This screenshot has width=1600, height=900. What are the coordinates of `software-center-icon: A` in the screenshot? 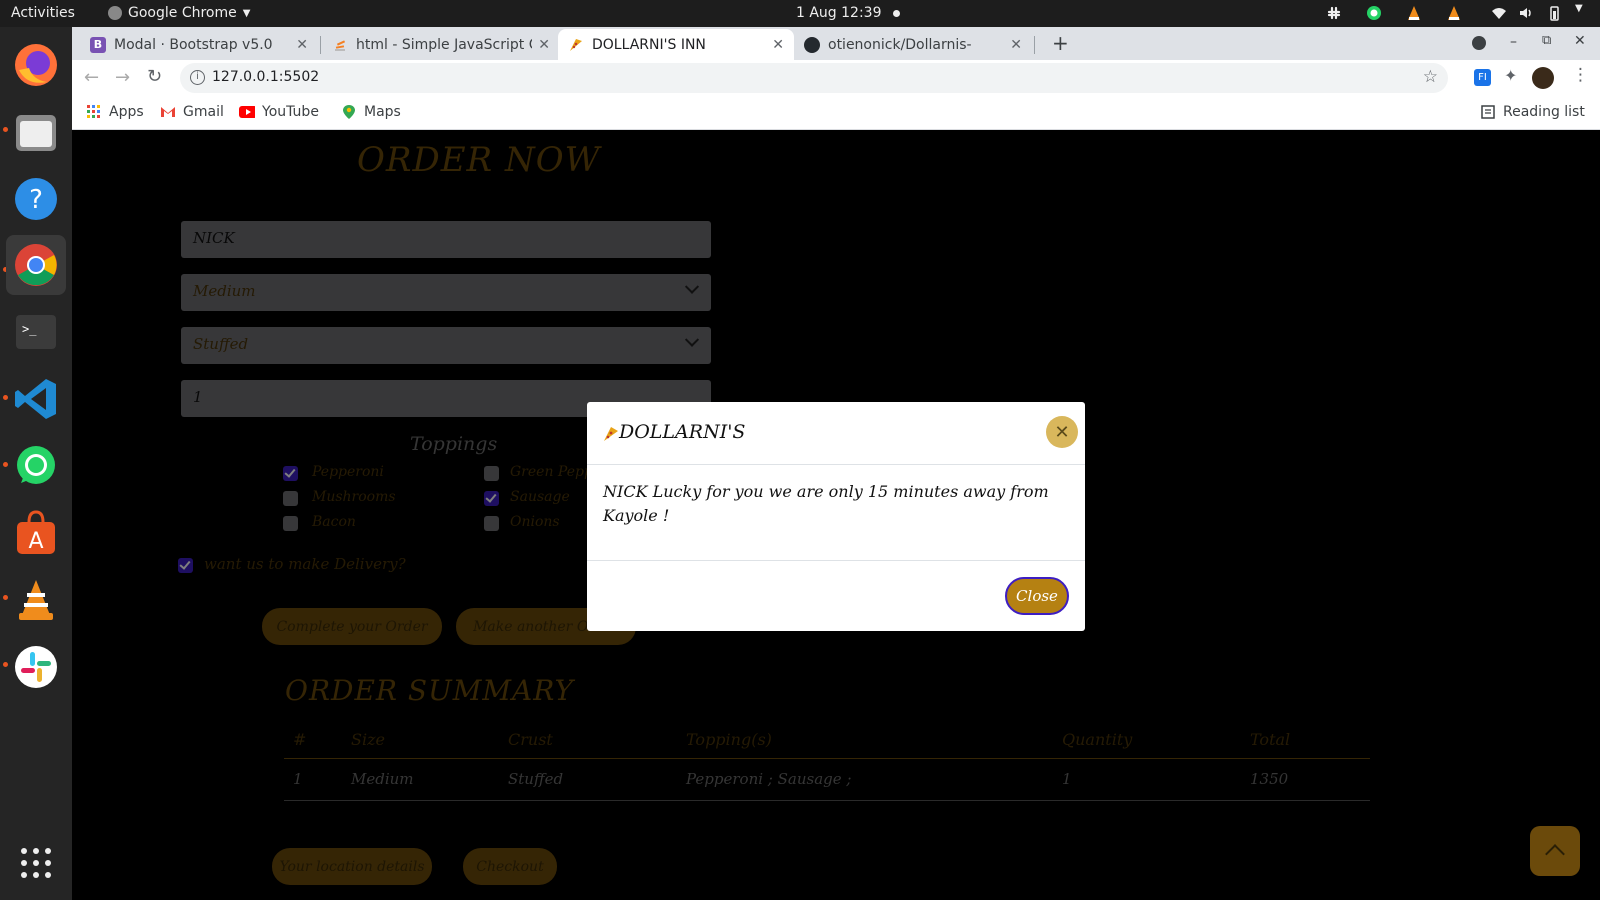 It's located at (36, 532).